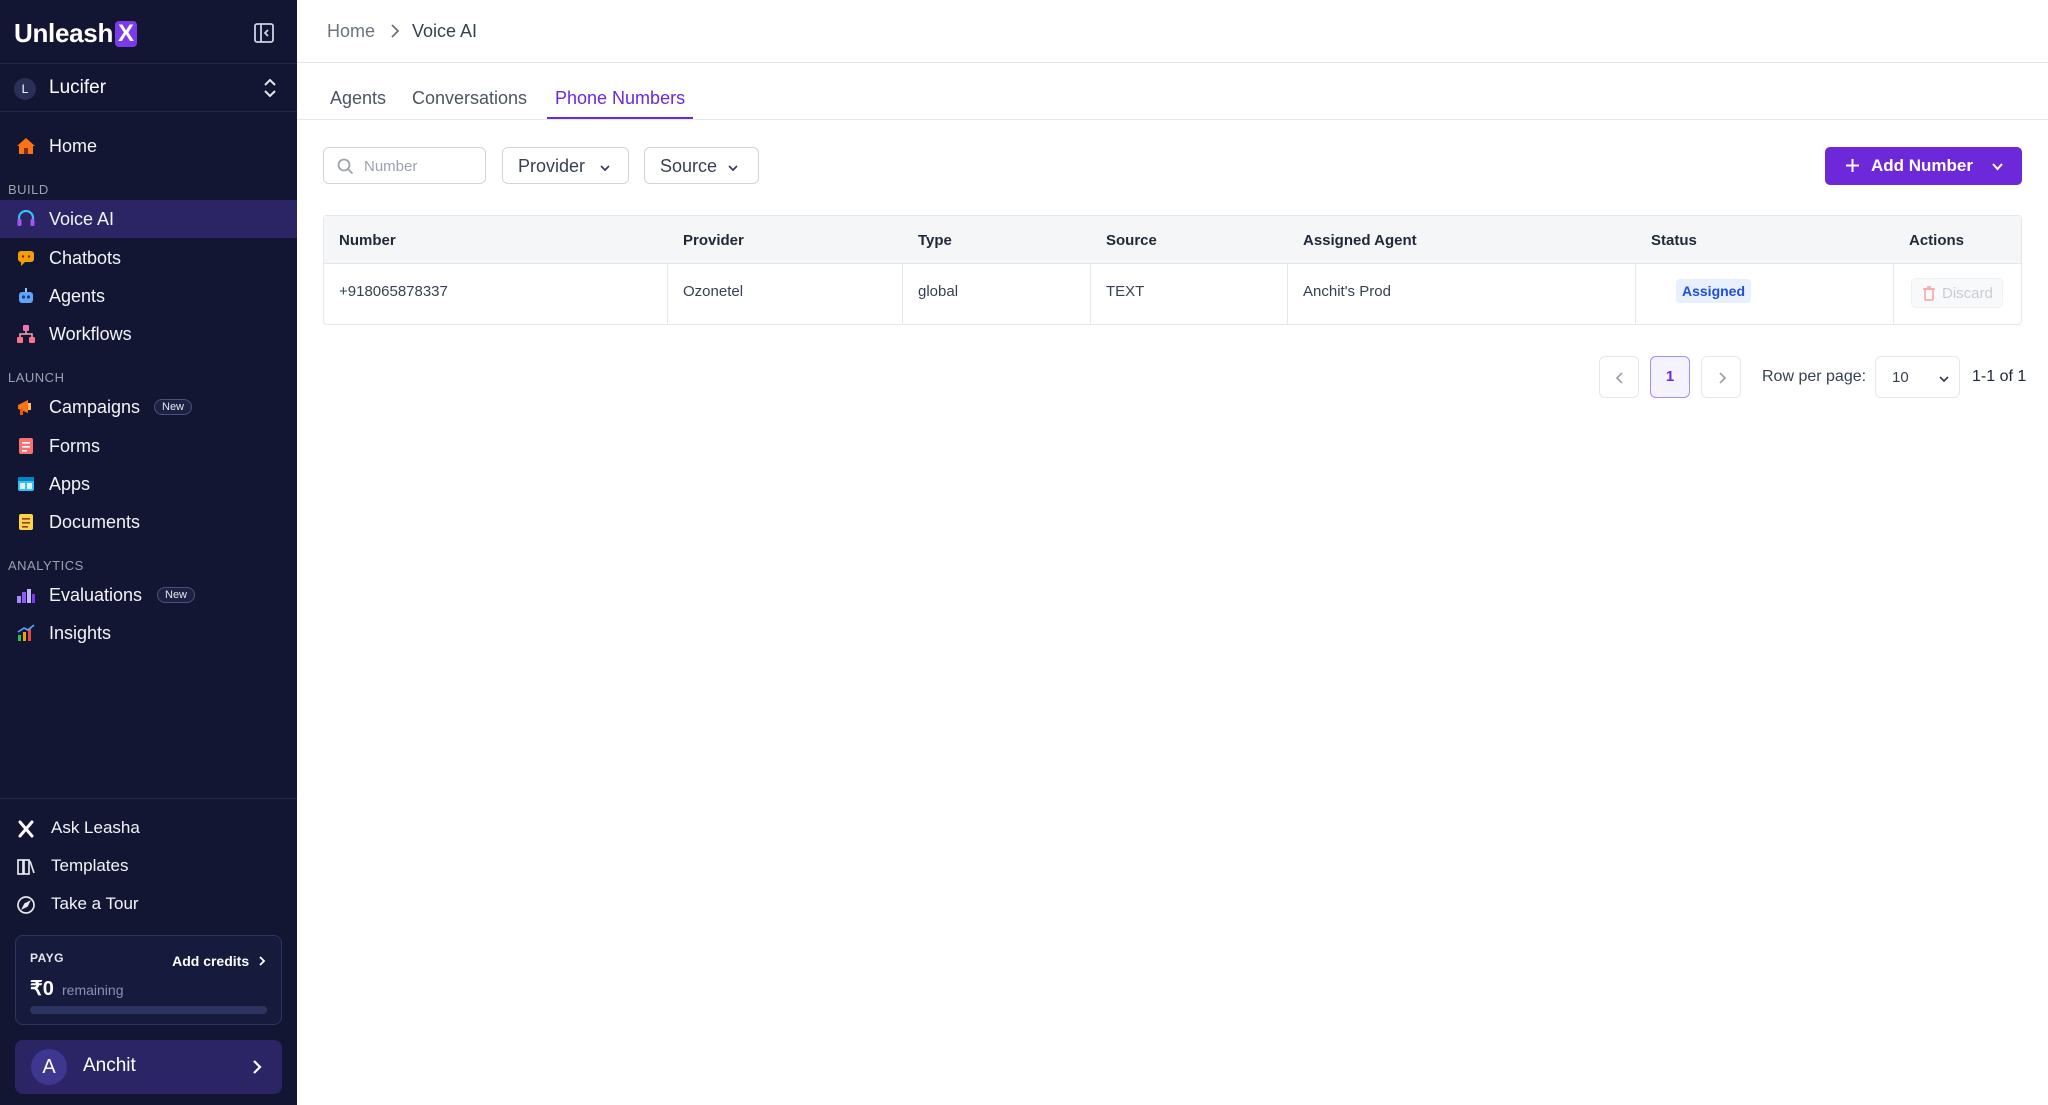 Image resolution: width=2048 pixels, height=1105 pixels. Describe the element at coordinates (42, 989) in the screenshot. I see `credit-amount: ₹0` at that location.